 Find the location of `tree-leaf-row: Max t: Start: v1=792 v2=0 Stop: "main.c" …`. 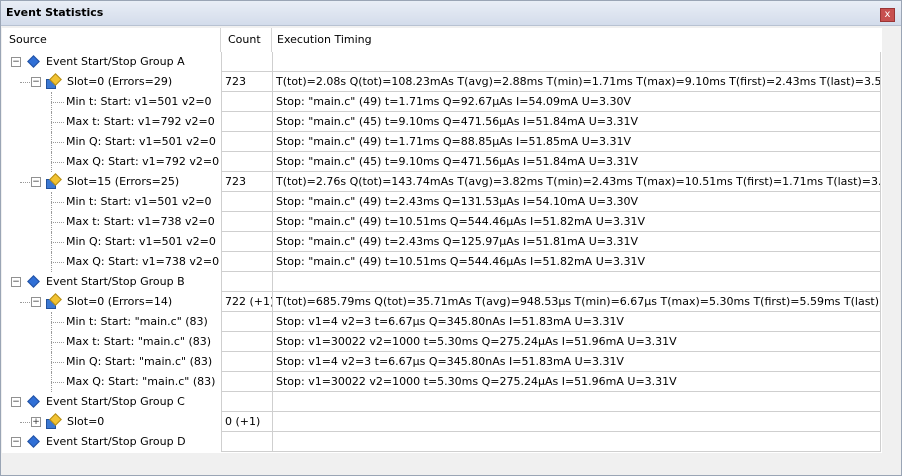

tree-leaf-row: Max t: Start: v1=792 v2=0 Stop: "main.c" … is located at coordinates (442, 122).